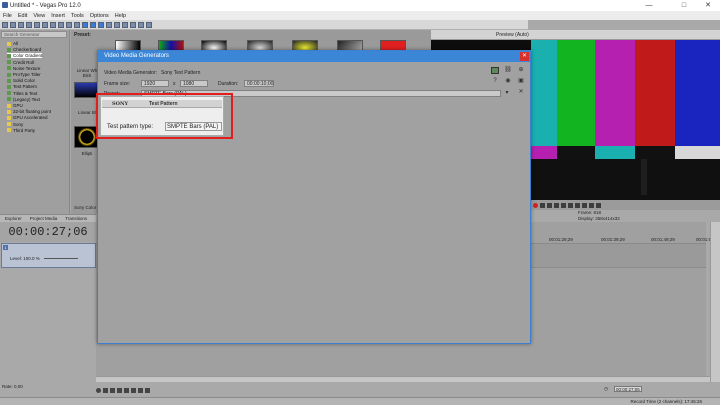  What do you see at coordinates (18, 105) in the screenshot?
I see `tree-item-label: GPU` at bounding box center [18, 105].